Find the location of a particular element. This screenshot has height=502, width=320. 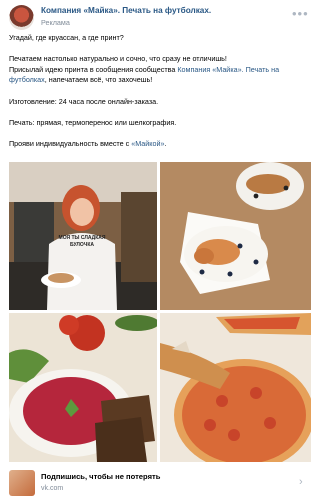

post-line-3-suffix: , напечатаем всё, что захочешь! is located at coordinates (98, 80).